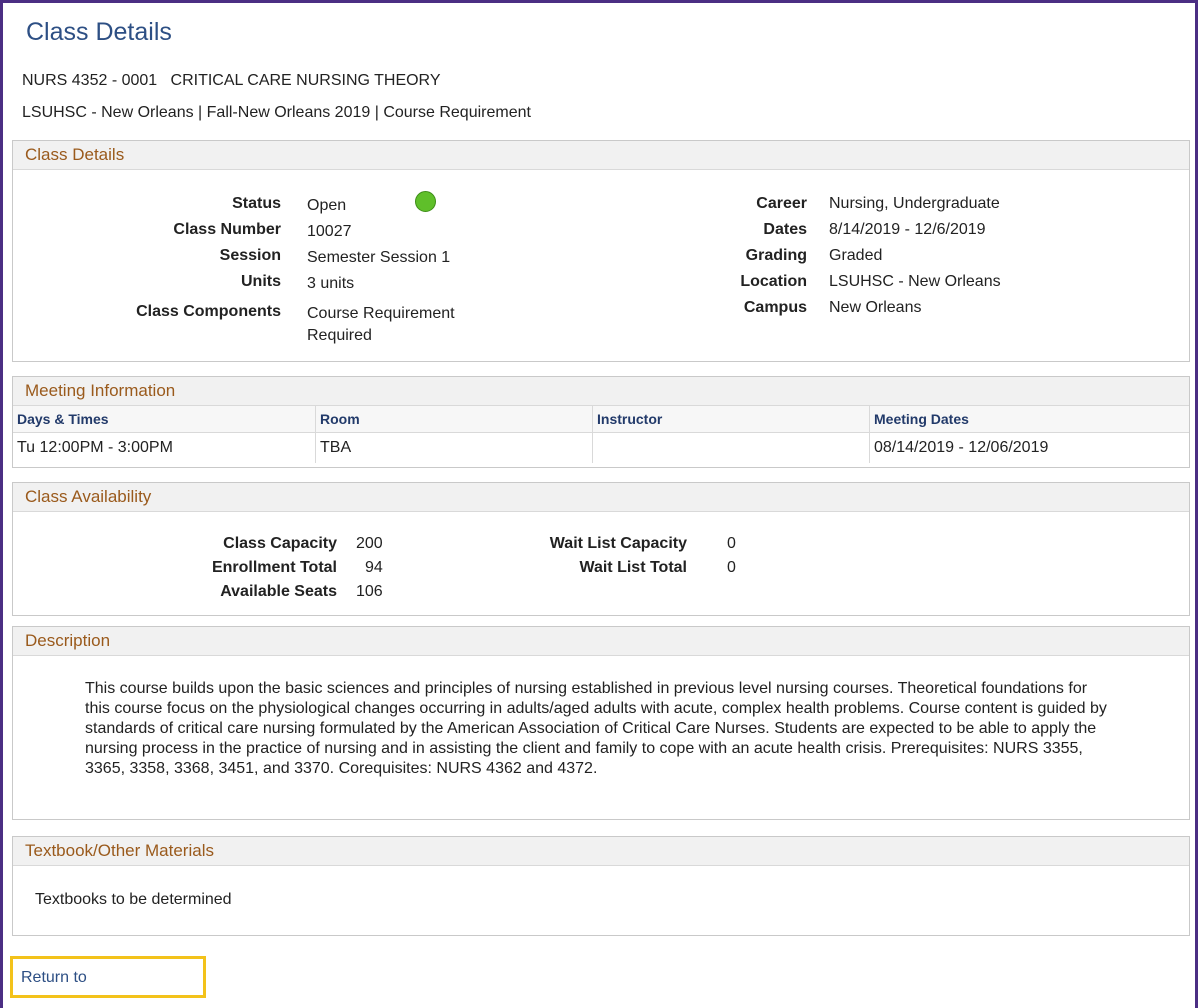 The height and width of the screenshot is (1008, 1198). Describe the element at coordinates (601, 391) in the screenshot. I see `meeting-info-header: Meeting Information` at that location.